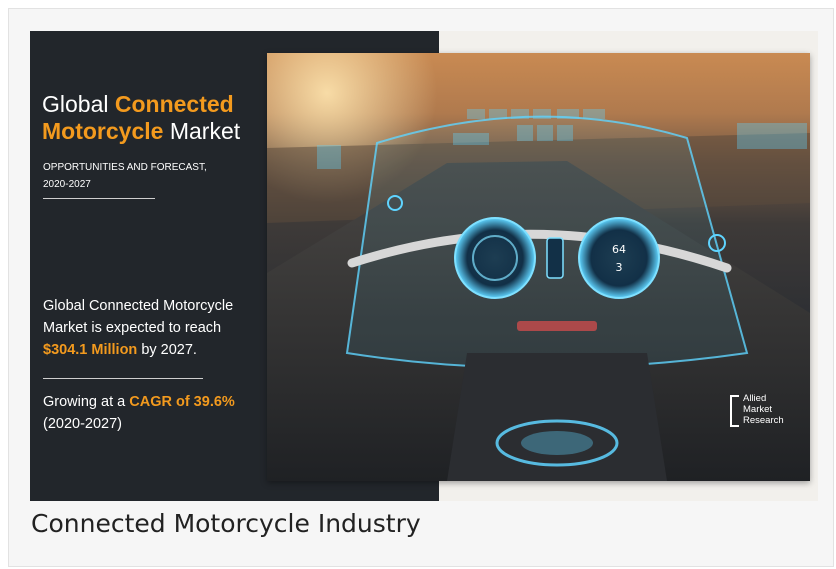 This screenshot has width=836, height=569. What do you see at coordinates (125, 167) in the screenshot?
I see `subtitle-line1: OPPORTUNITIES AND FORECAST,` at bounding box center [125, 167].